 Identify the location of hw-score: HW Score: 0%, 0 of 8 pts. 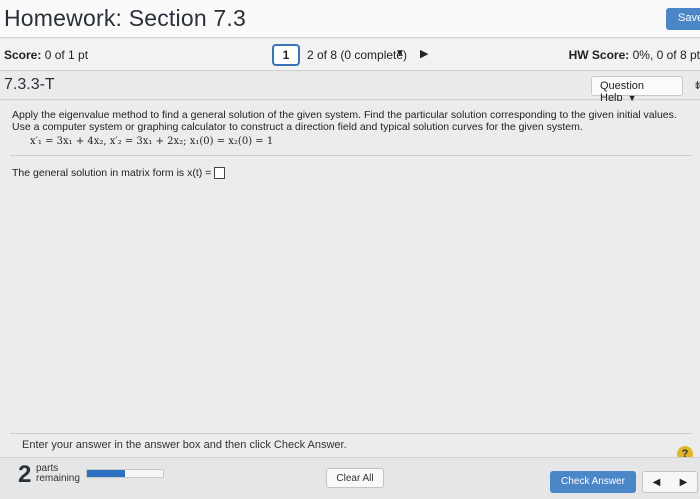
(634, 55).